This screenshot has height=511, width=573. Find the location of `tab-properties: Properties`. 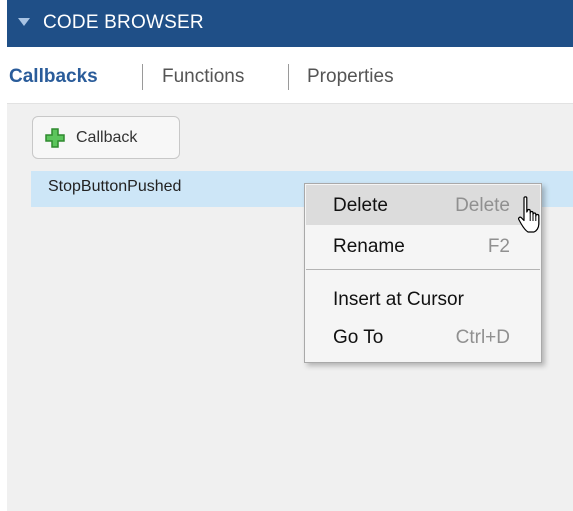

tab-properties: Properties is located at coordinates (350, 77).